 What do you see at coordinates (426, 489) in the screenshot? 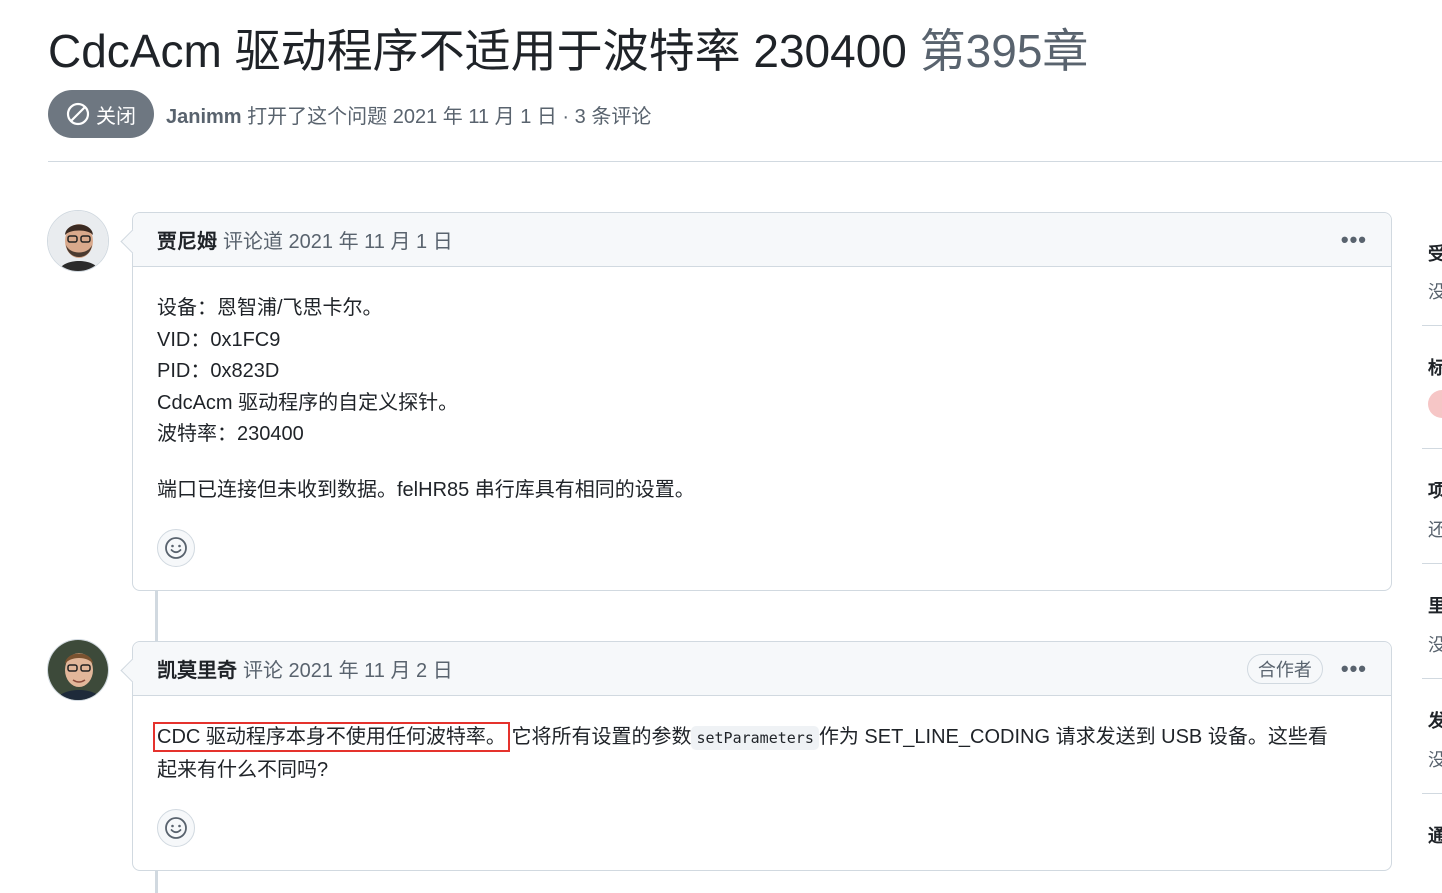
I see `comment-paragraph: 端口已连接但未收到数据。felHR85 串行库具有相同的设置。` at bounding box center [426, 489].